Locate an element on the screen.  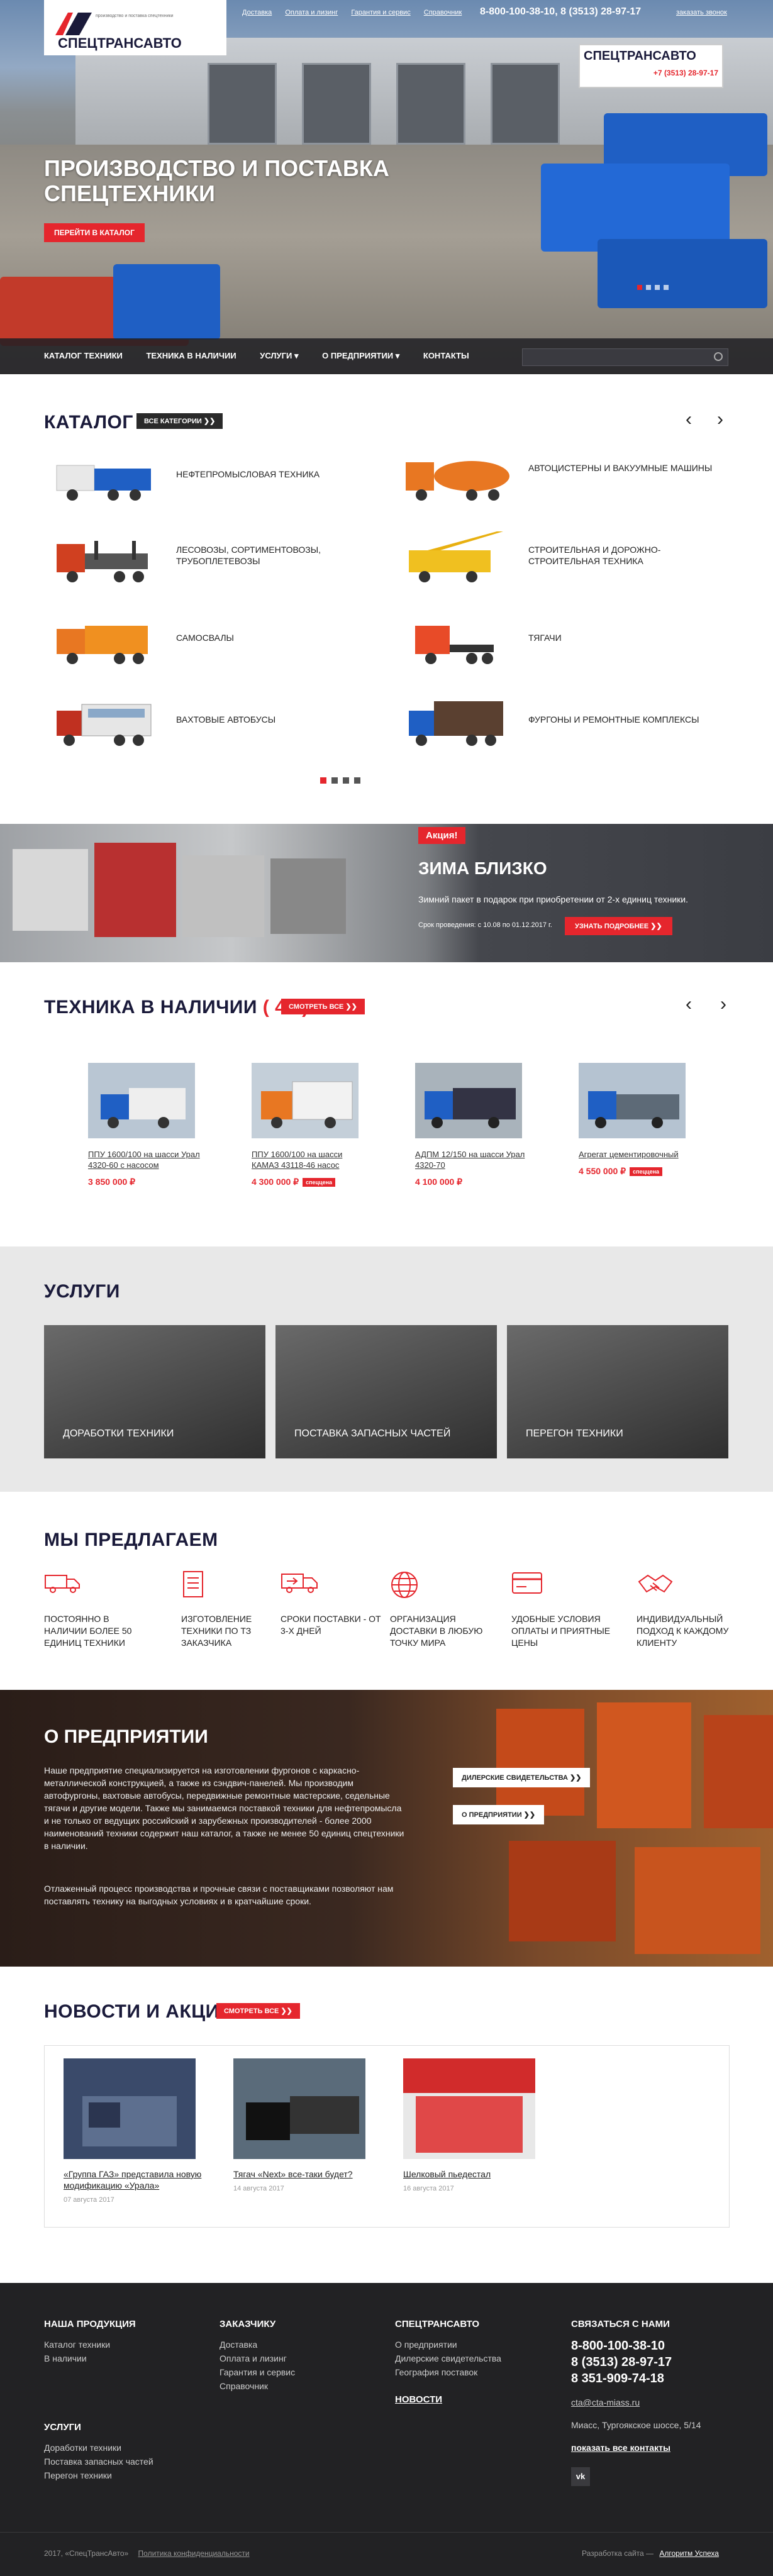
offer-text: Индивидуальный подход к каждому клиенту is located at coordinates (683, 1631).